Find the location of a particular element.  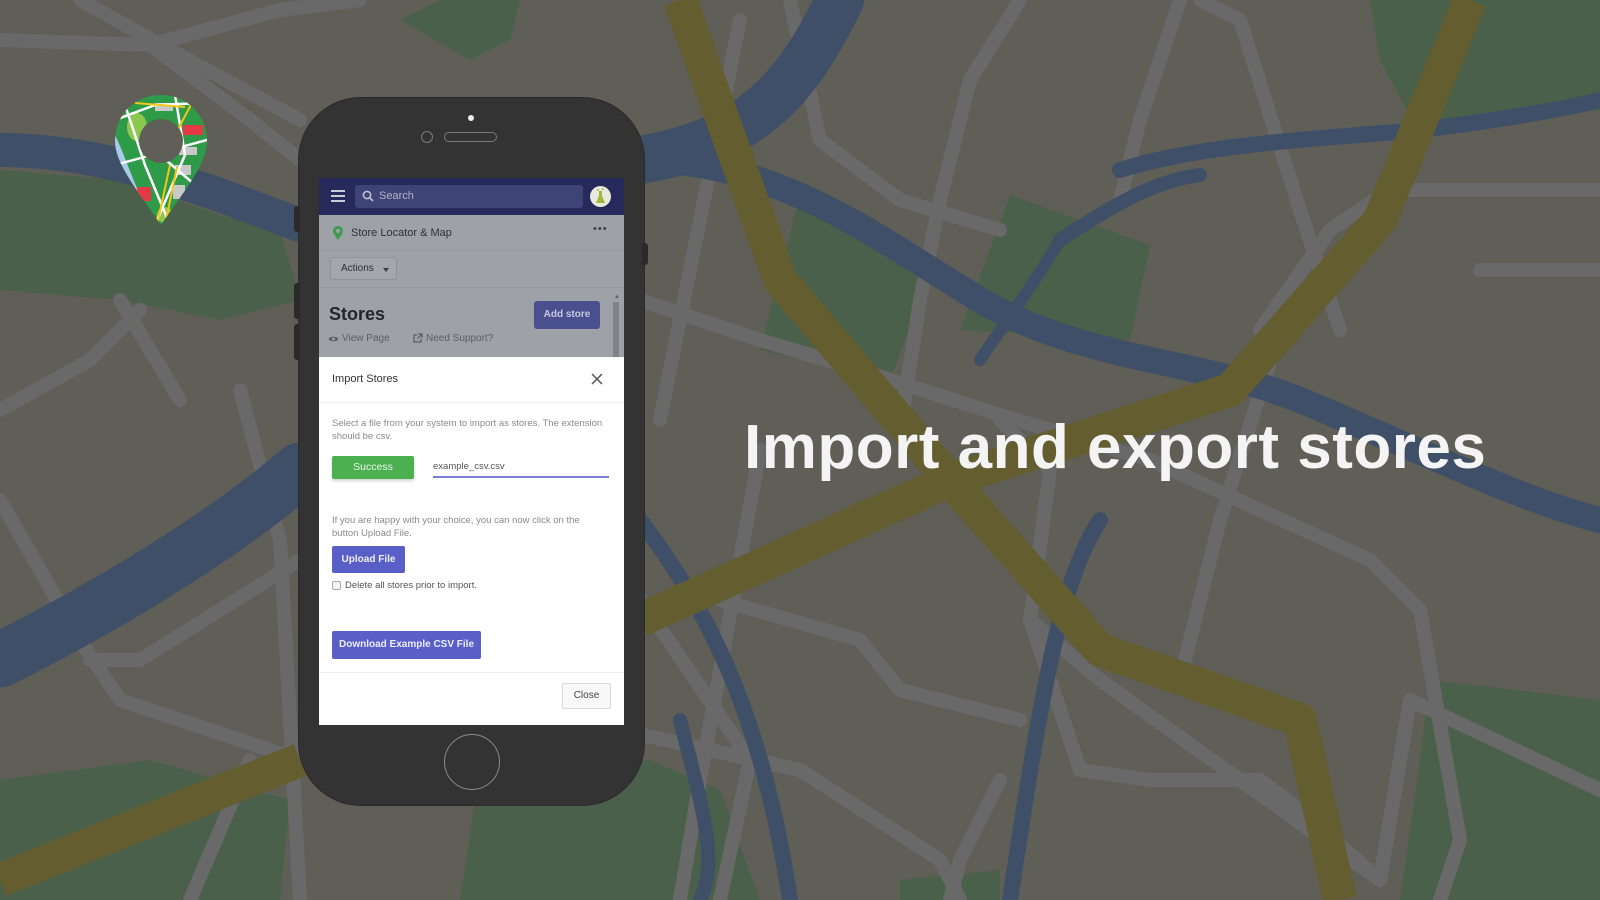

map-pin-icon is located at coordinates (338, 233).